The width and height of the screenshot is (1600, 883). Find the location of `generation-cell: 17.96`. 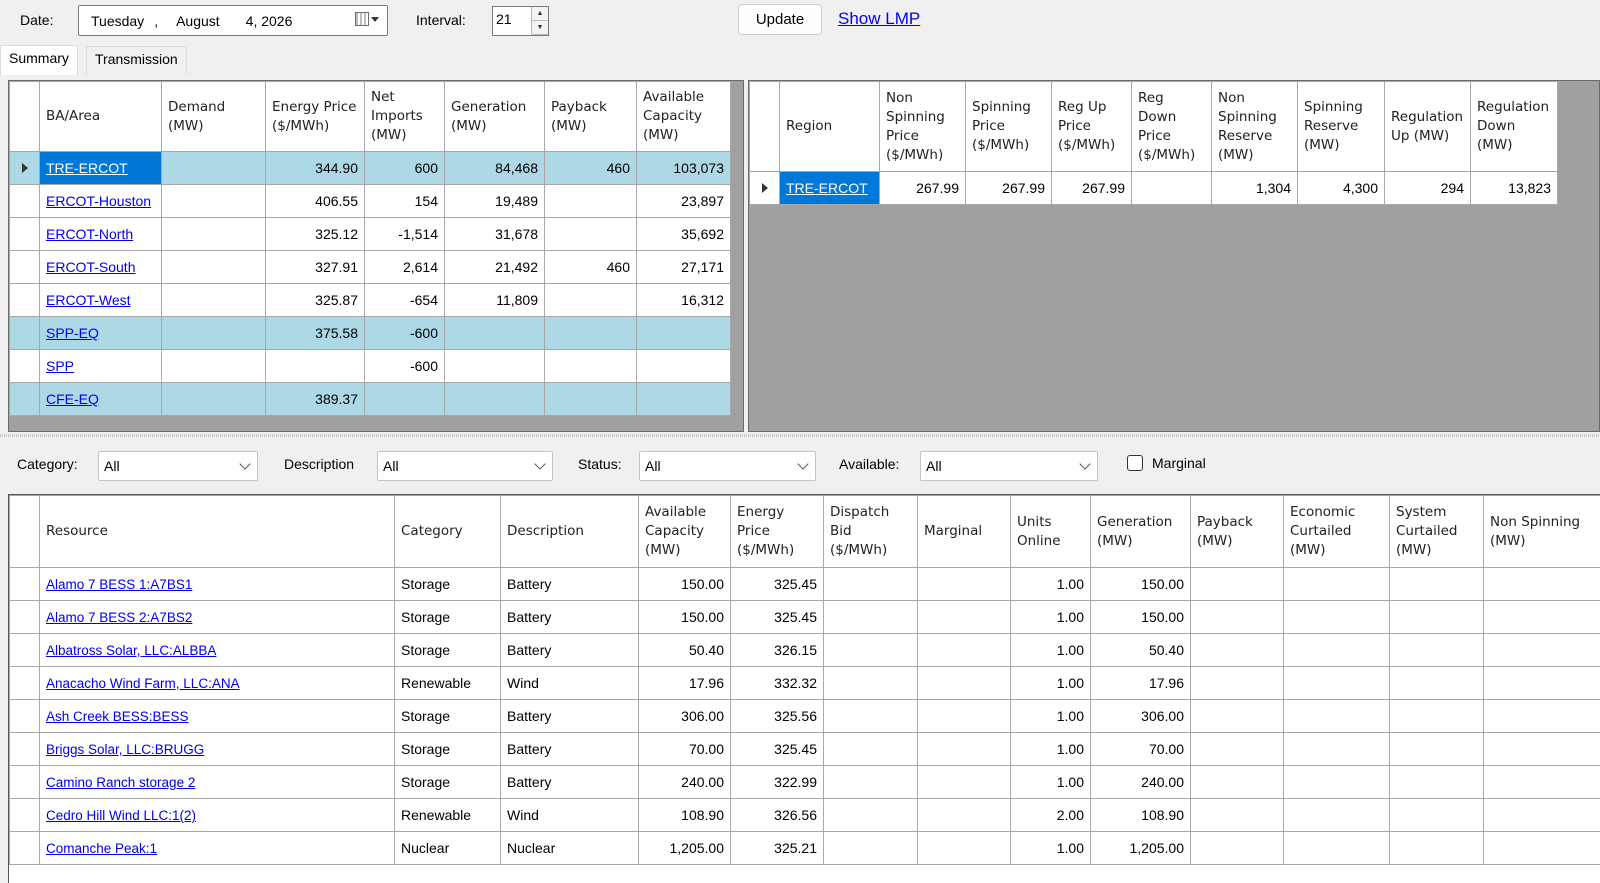

generation-cell: 17.96 is located at coordinates (1140, 683).